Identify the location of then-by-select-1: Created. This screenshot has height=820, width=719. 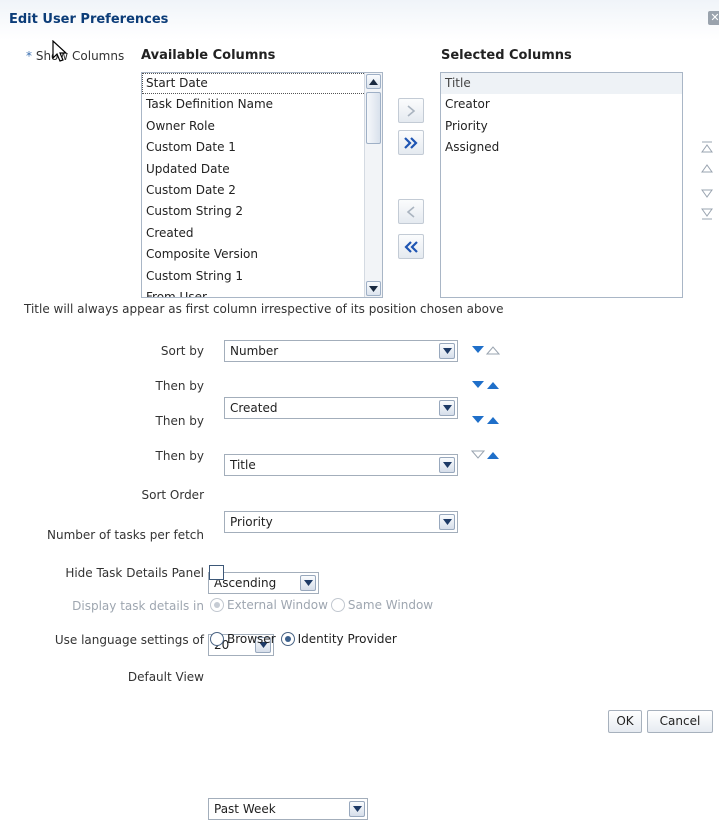
(341, 408).